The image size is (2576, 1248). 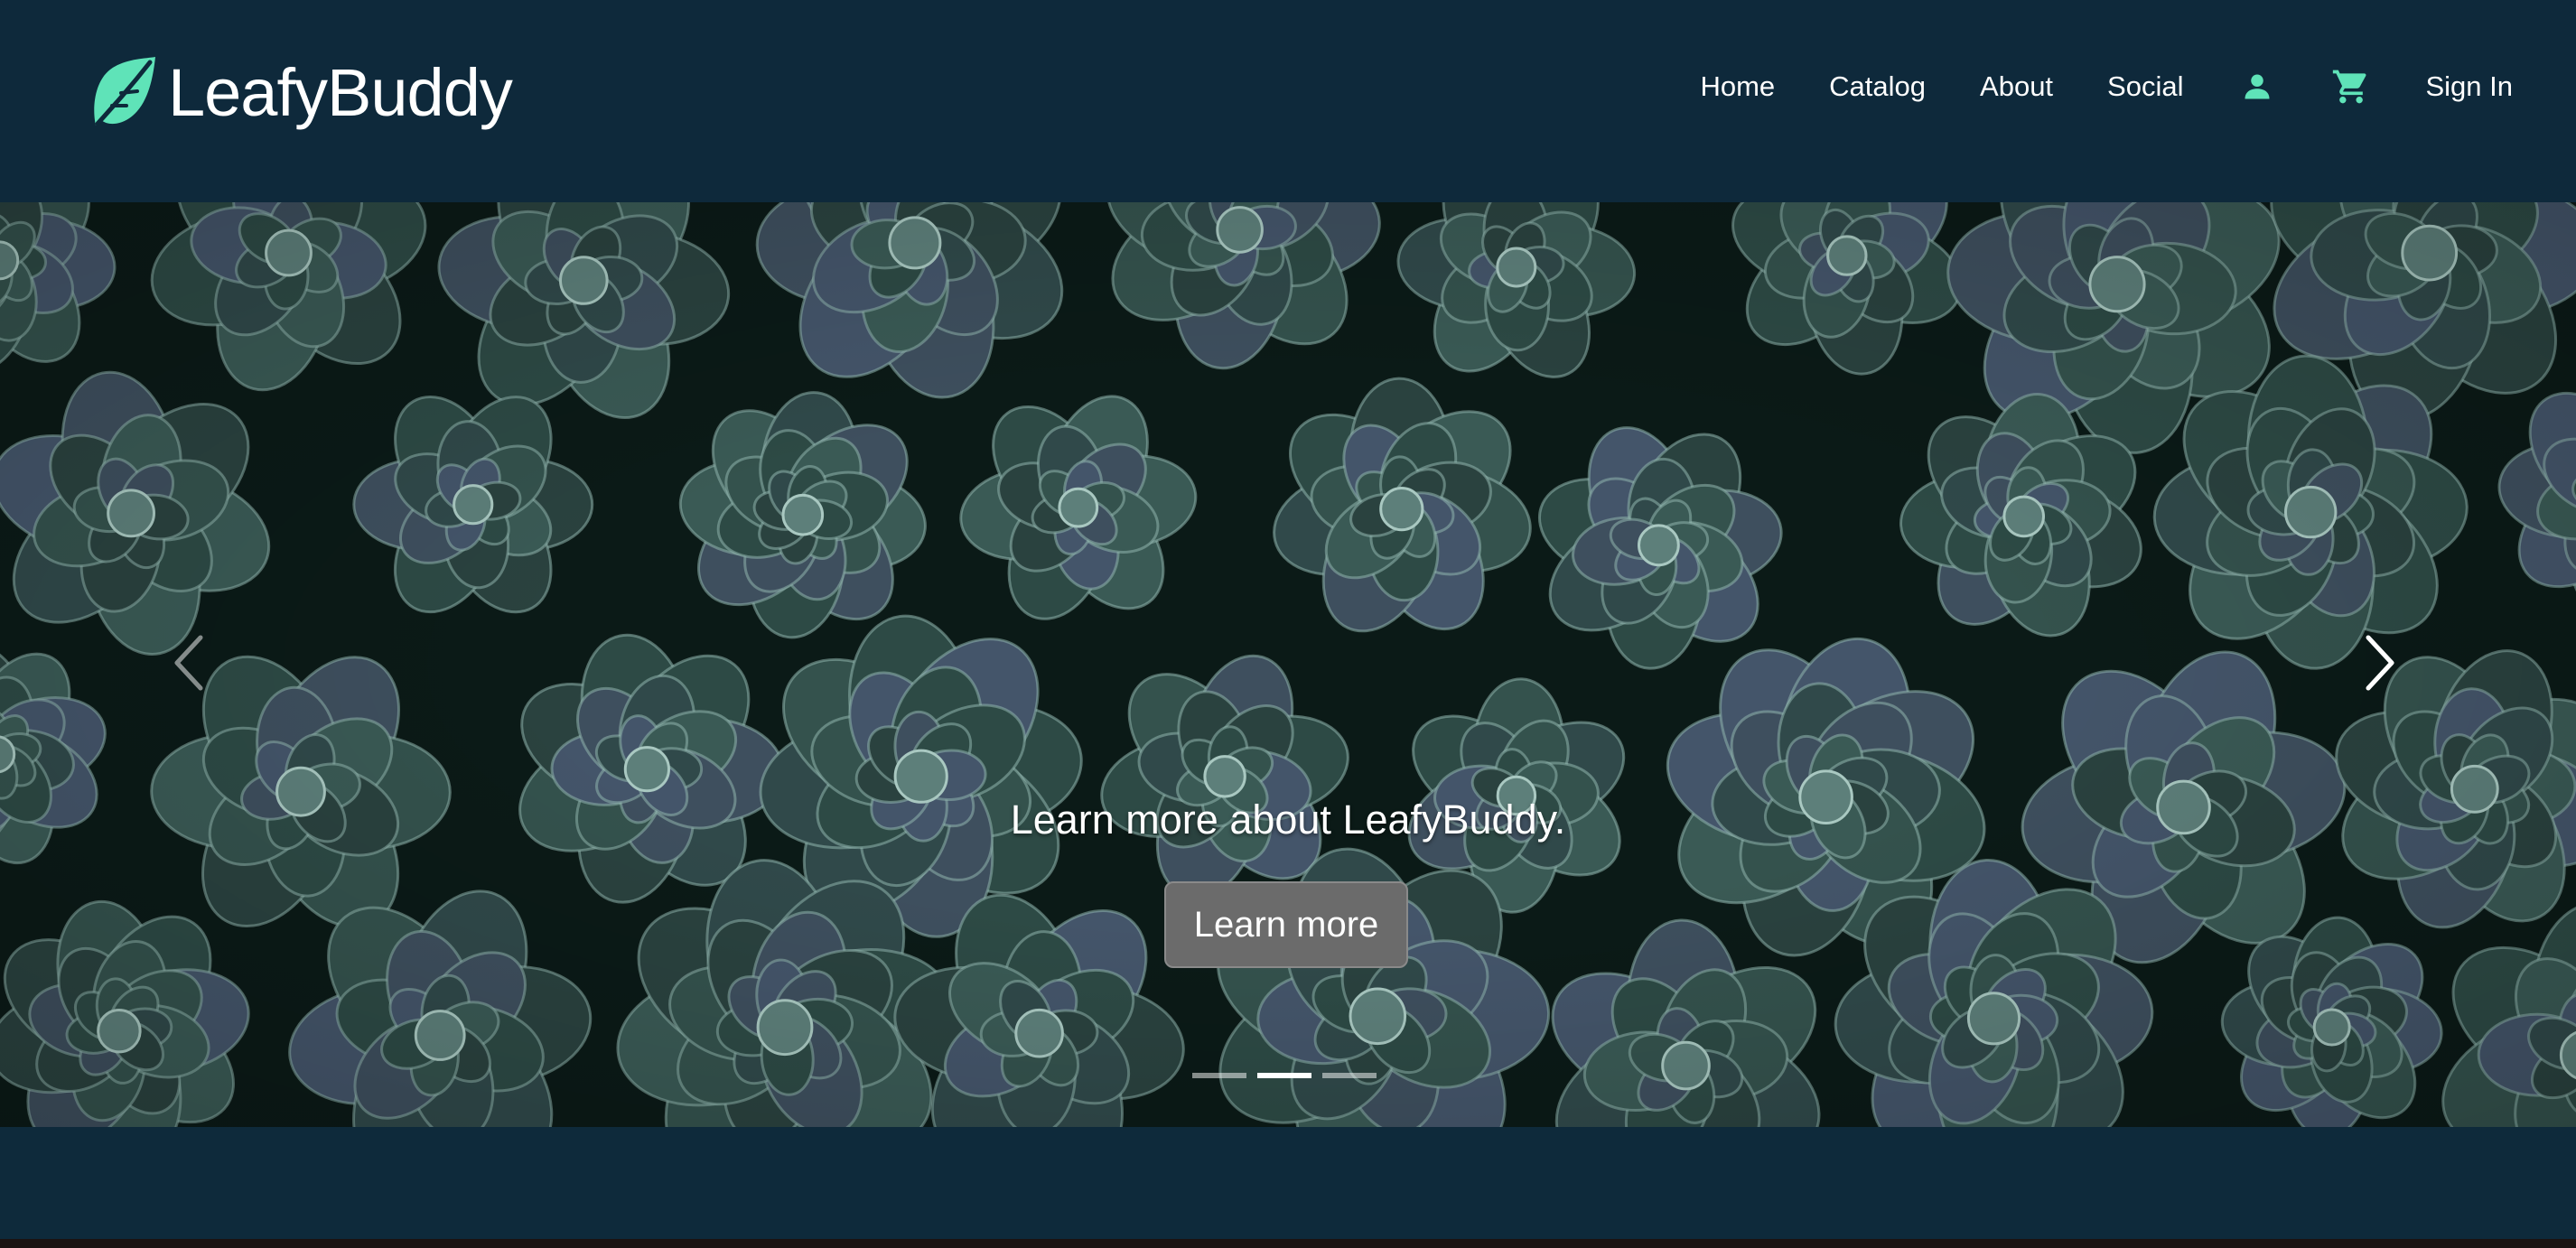 I want to click on chevron-right-icon, so click(x=2380, y=663).